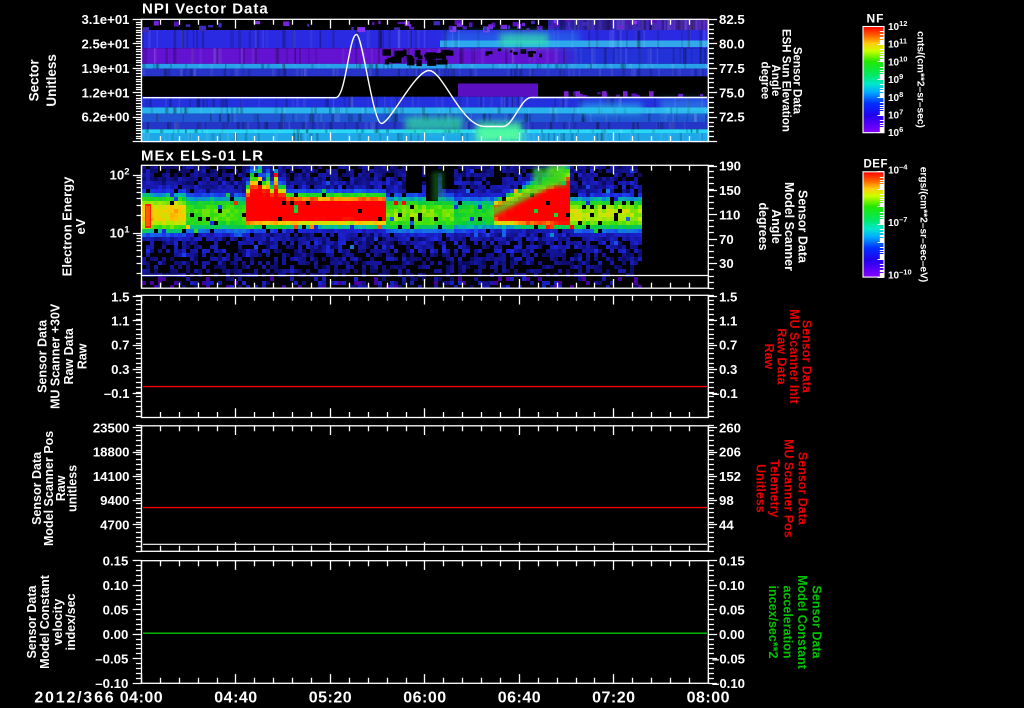 Image resolution: width=1024 pixels, height=708 pixels. What do you see at coordinates (105, 43) in the screenshot?
I see `svg-text: 2.5e+01` at bounding box center [105, 43].